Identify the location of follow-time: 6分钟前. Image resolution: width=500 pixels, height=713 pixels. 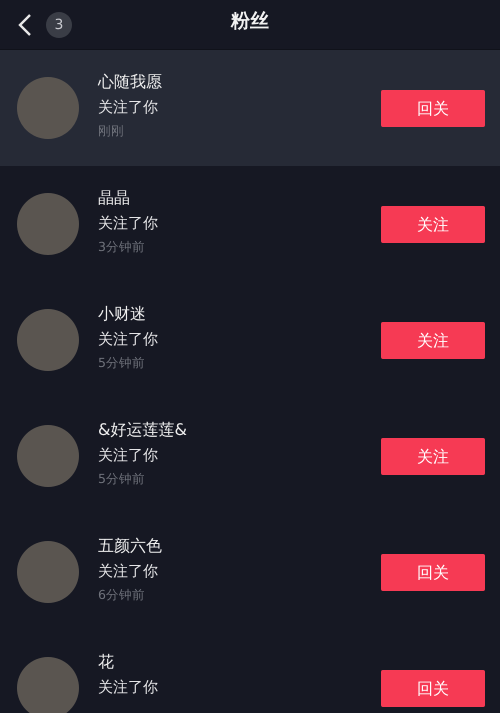
(122, 594).